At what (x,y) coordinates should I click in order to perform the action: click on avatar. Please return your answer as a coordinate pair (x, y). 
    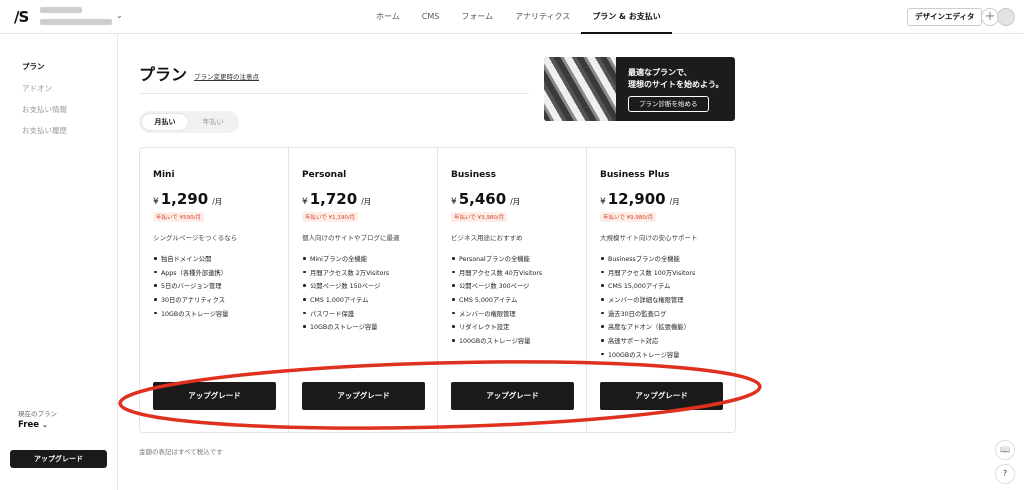
    Looking at the image, I should click on (1006, 17).